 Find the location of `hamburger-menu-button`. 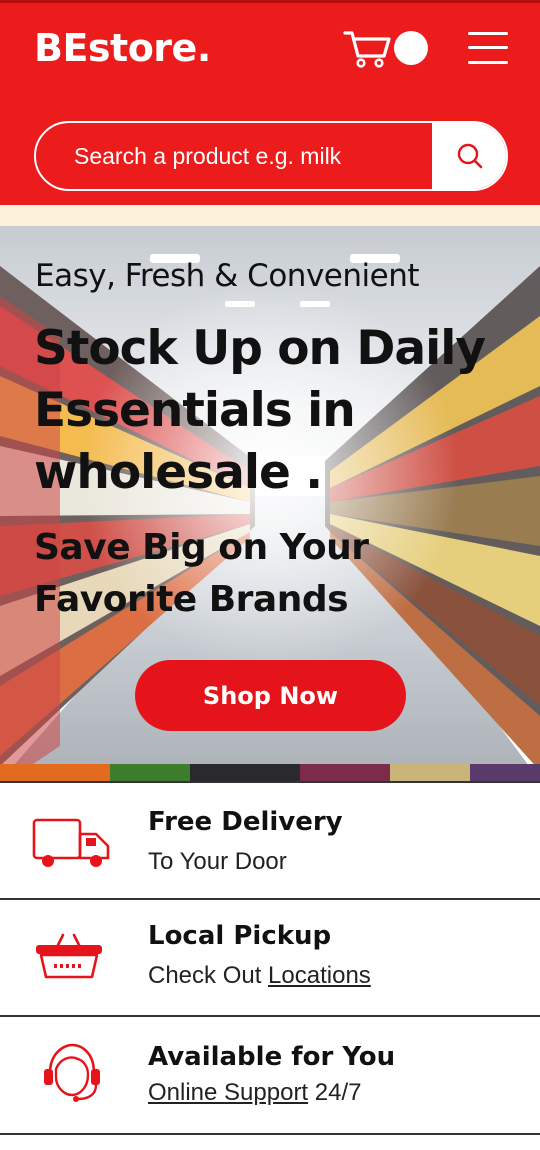

hamburger-menu-button is located at coordinates (489, 48).